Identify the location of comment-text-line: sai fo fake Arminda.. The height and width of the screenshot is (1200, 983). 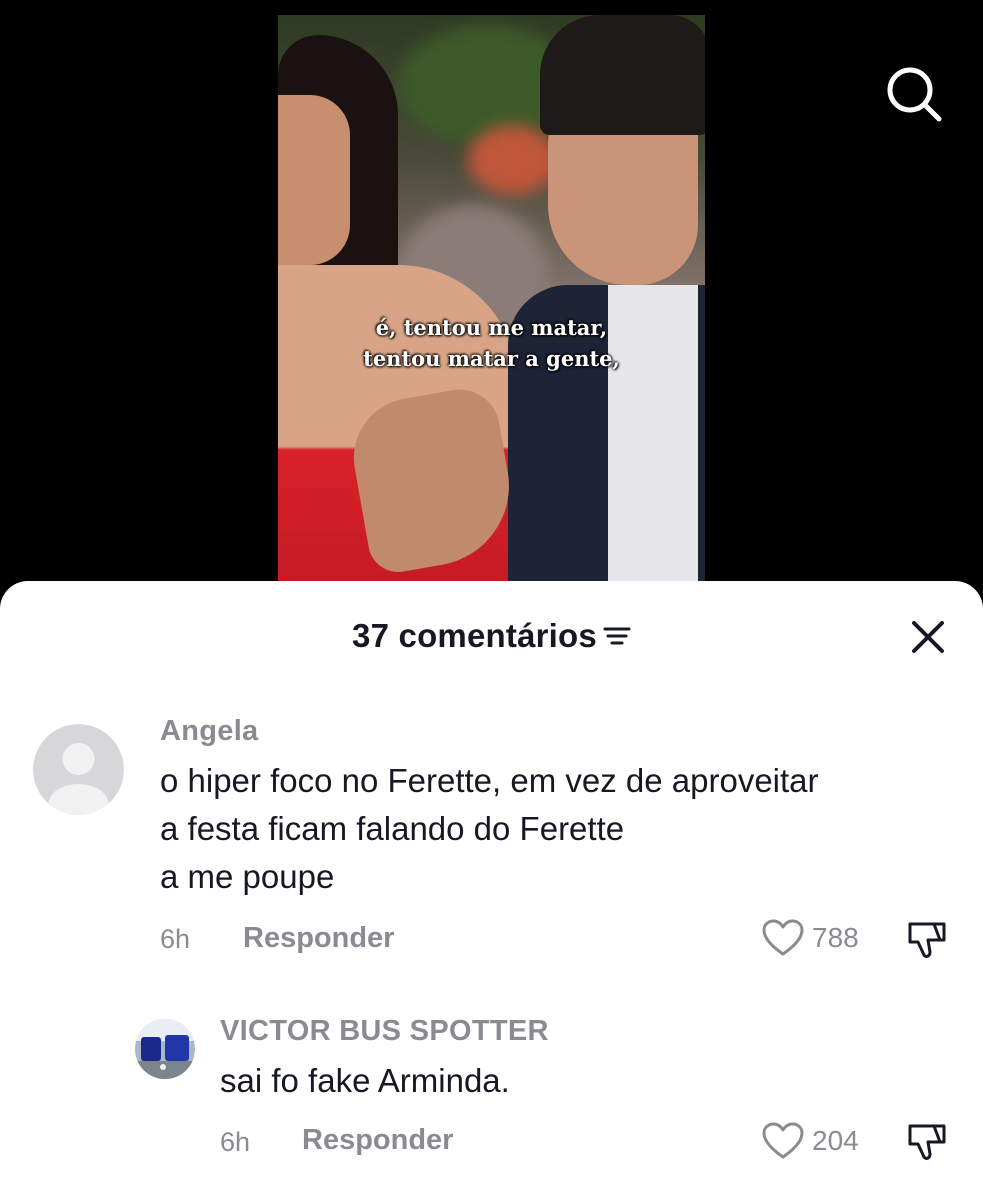
(365, 1080).